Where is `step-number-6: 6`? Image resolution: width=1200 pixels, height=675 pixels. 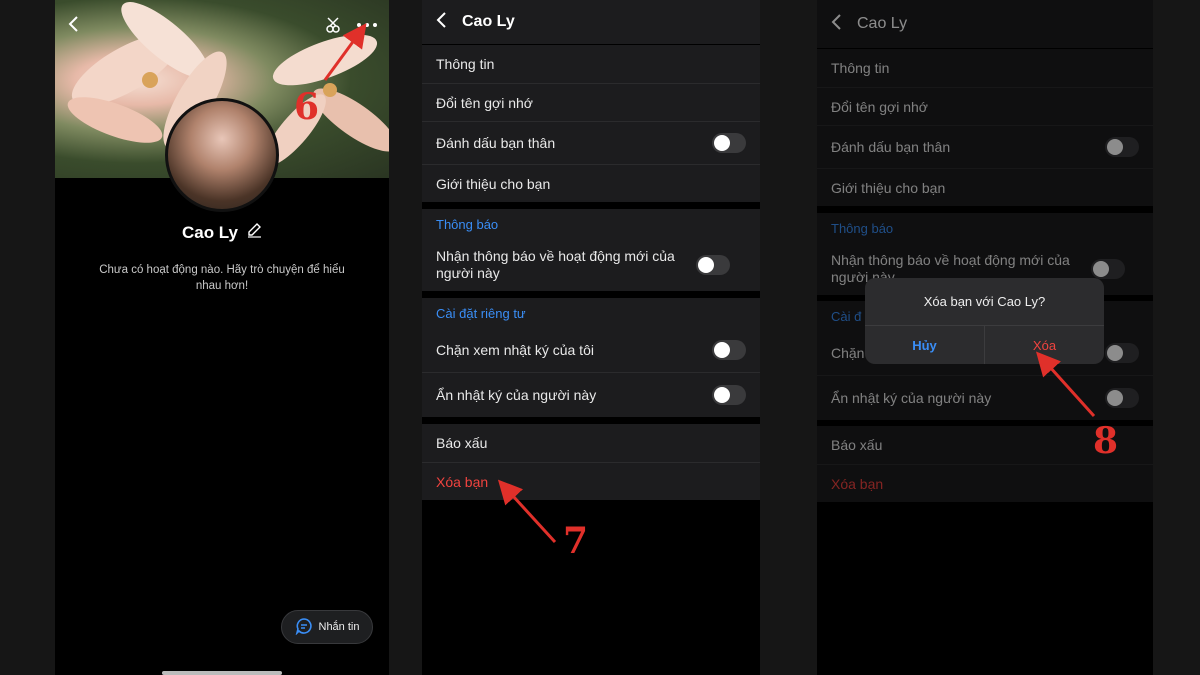 step-number-6: 6 is located at coordinates (307, 107).